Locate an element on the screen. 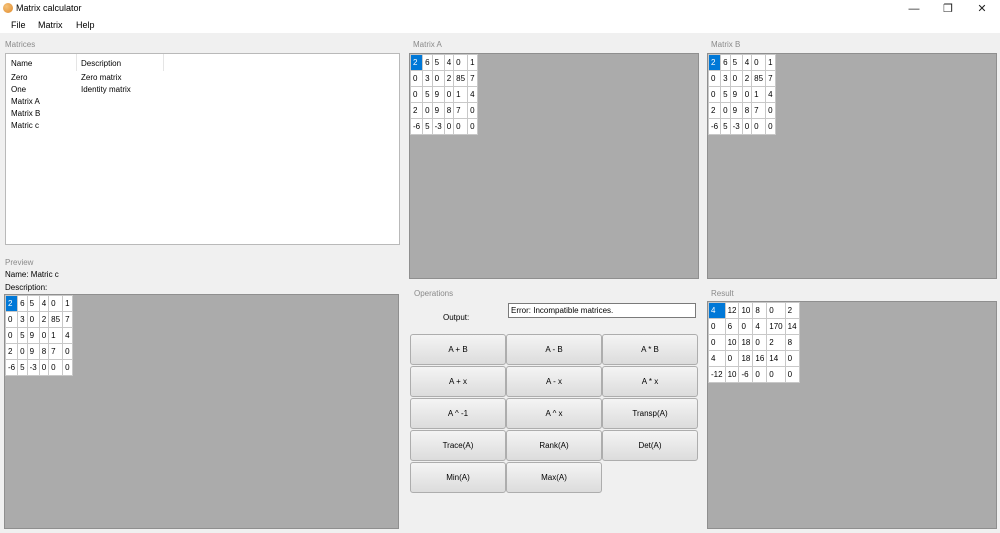 Image resolution: width=1000 pixels, height=533 pixels. matrix-cell: -12 is located at coordinates (717, 374).